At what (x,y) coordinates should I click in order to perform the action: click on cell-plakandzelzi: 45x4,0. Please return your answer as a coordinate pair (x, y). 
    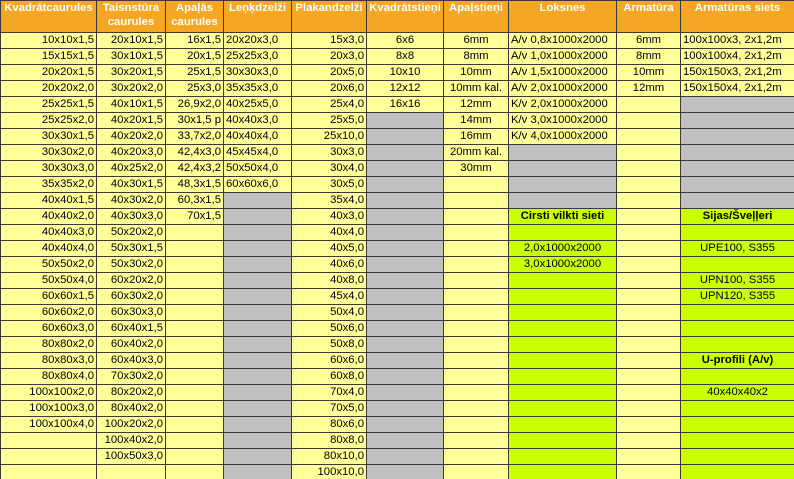
    Looking at the image, I should click on (329, 296).